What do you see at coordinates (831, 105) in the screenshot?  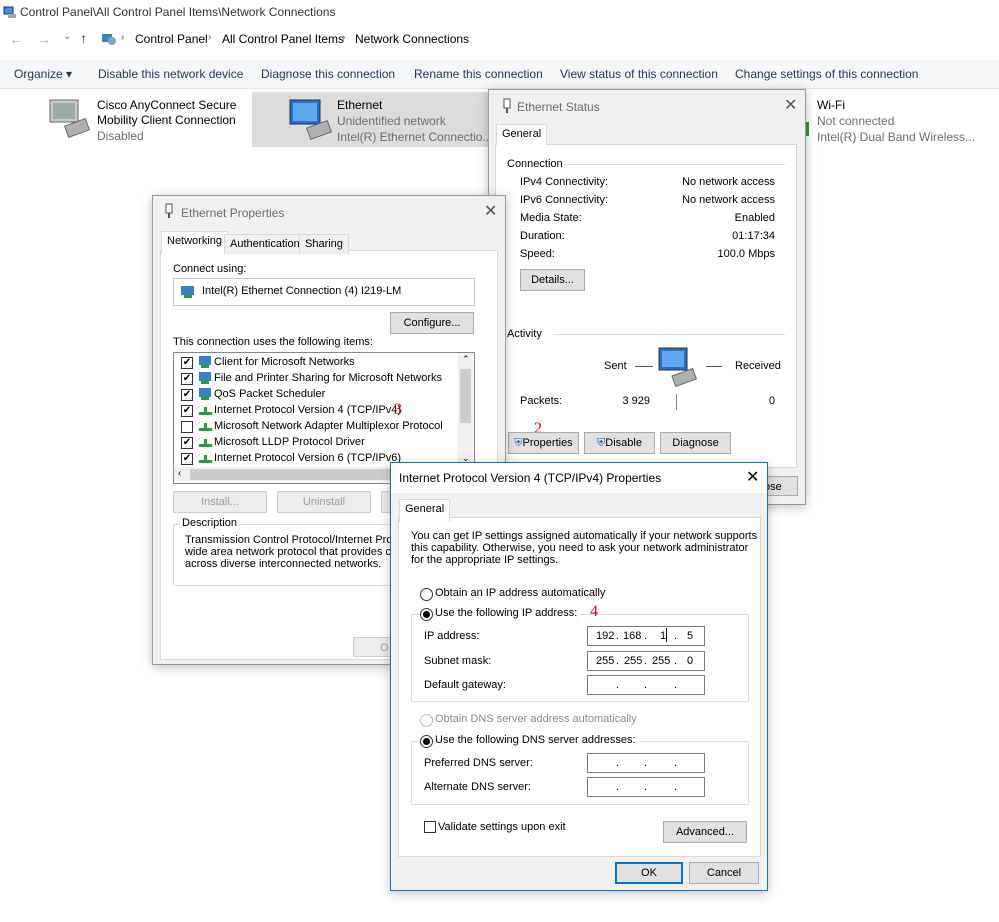 I see `adapter-name: Wi-Fi` at bounding box center [831, 105].